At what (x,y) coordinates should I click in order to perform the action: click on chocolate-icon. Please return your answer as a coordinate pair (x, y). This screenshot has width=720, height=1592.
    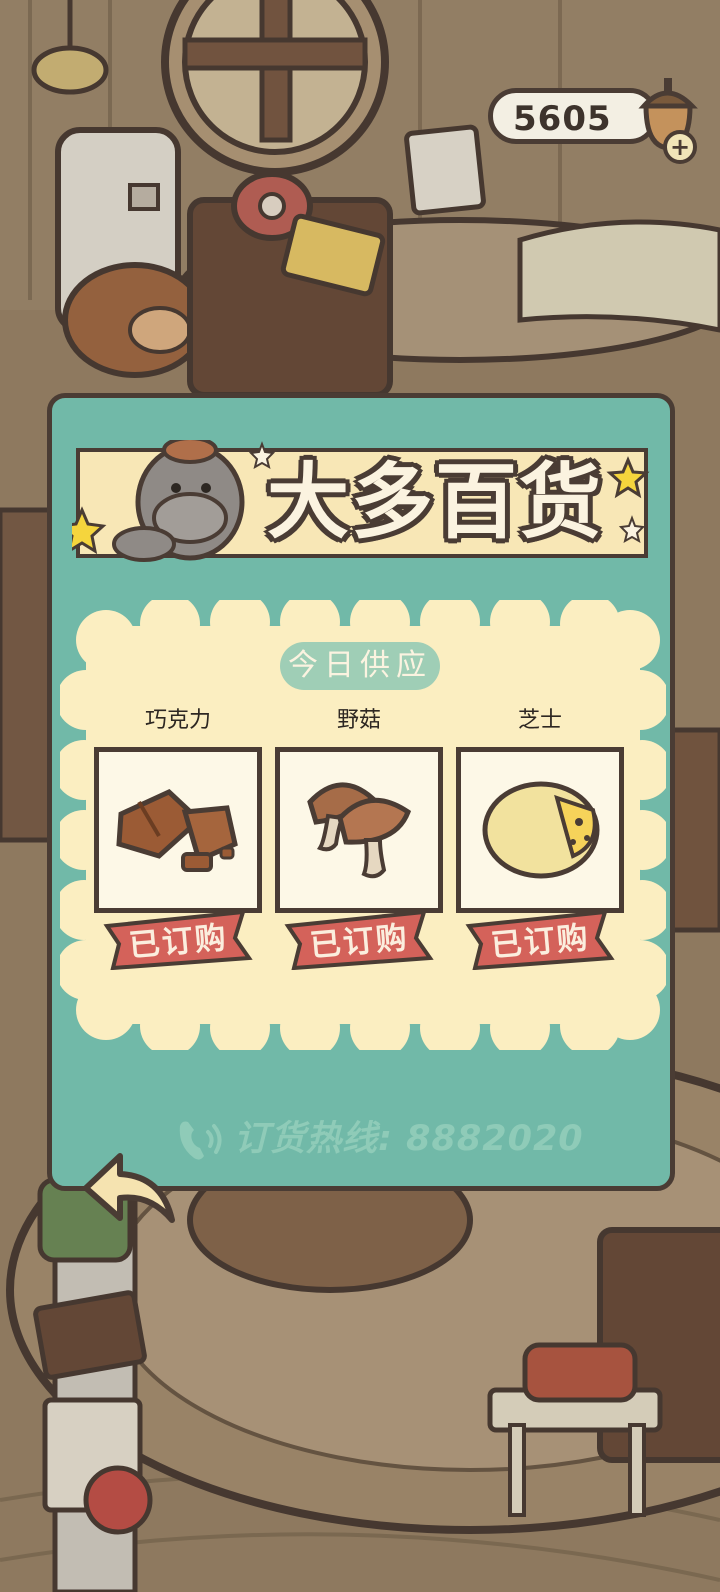
    Looking at the image, I should click on (177, 830).